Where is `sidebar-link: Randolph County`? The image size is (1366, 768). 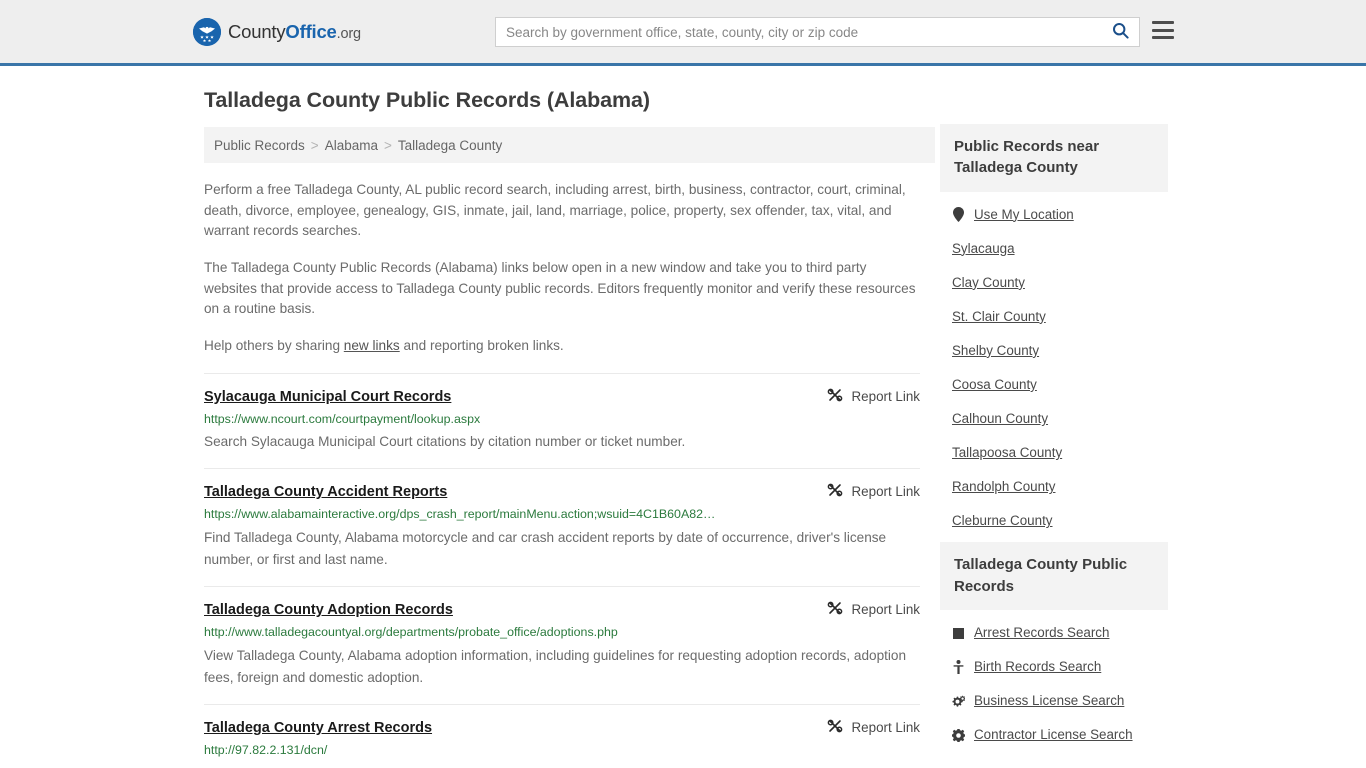 sidebar-link: Randolph County is located at coordinates (1003, 487).